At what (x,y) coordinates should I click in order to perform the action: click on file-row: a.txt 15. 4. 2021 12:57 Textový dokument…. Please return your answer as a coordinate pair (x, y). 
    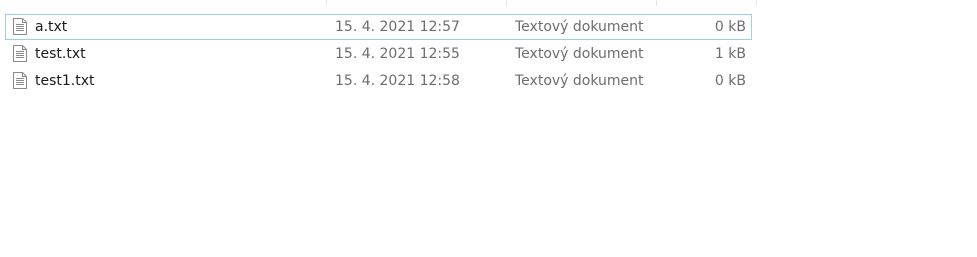
    Looking at the image, I should click on (378, 27).